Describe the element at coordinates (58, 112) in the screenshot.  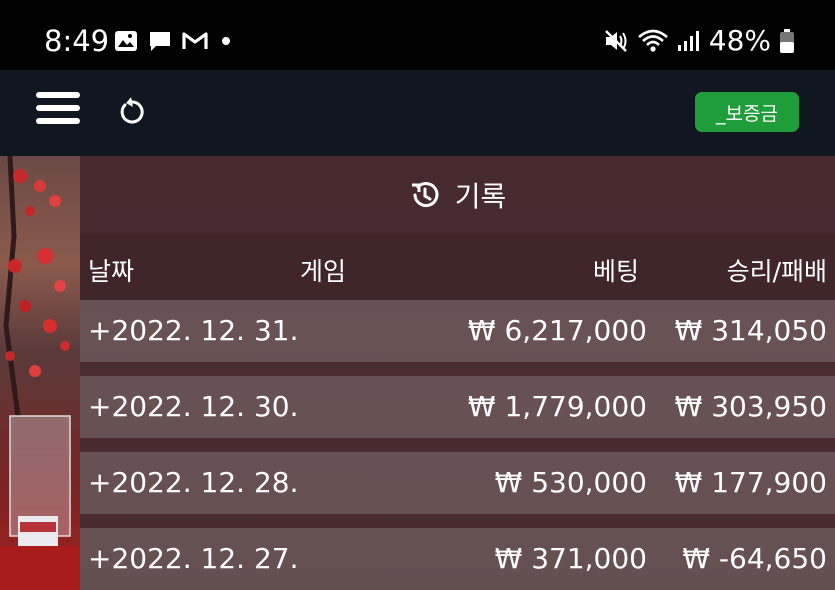
I see `menu-button` at that location.